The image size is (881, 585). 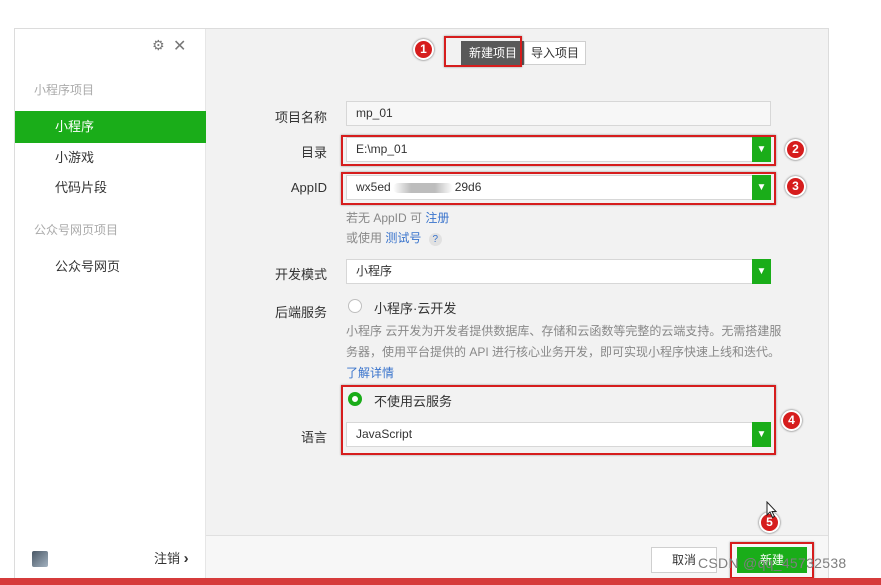 What do you see at coordinates (382, 149) in the screenshot?
I see `directory-value: E:\mp_01` at bounding box center [382, 149].